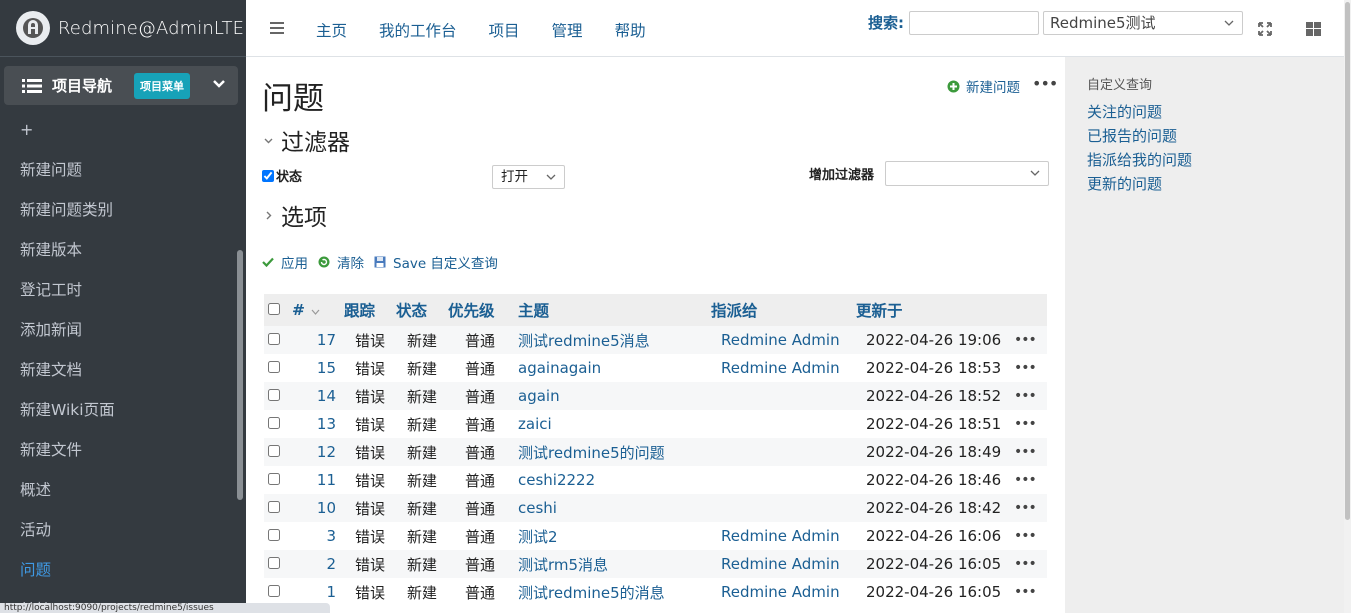 This screenshot has height=613, width=1351. What do you see at coordinates (608, 564) in the screenshot?
I see `issue-subject-link: 测试rm5消息` at bounding box center [608, 564].